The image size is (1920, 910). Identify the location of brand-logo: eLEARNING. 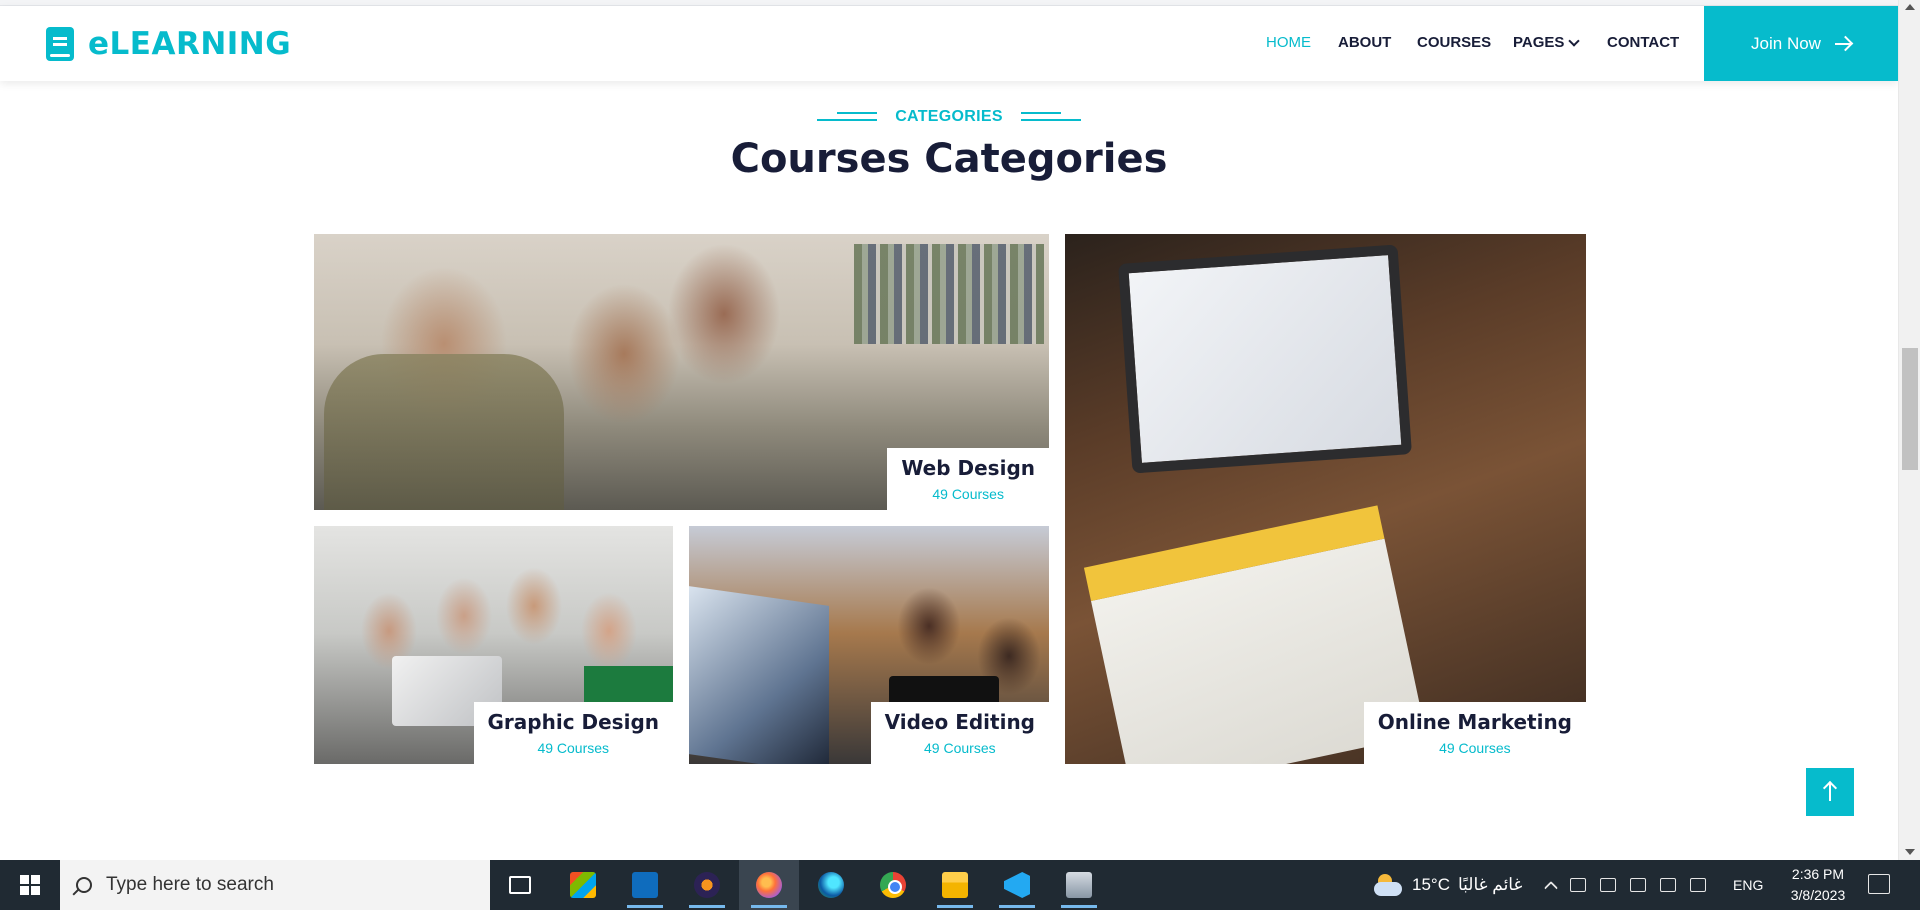
(168, 44).